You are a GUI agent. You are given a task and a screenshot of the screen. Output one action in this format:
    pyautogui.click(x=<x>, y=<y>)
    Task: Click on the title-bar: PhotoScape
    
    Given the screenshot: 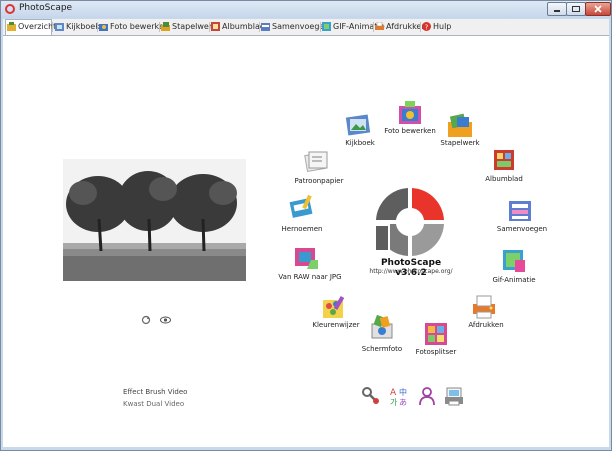 What is the action you would take?
    pyautogui.click(x=306, y=9)
    